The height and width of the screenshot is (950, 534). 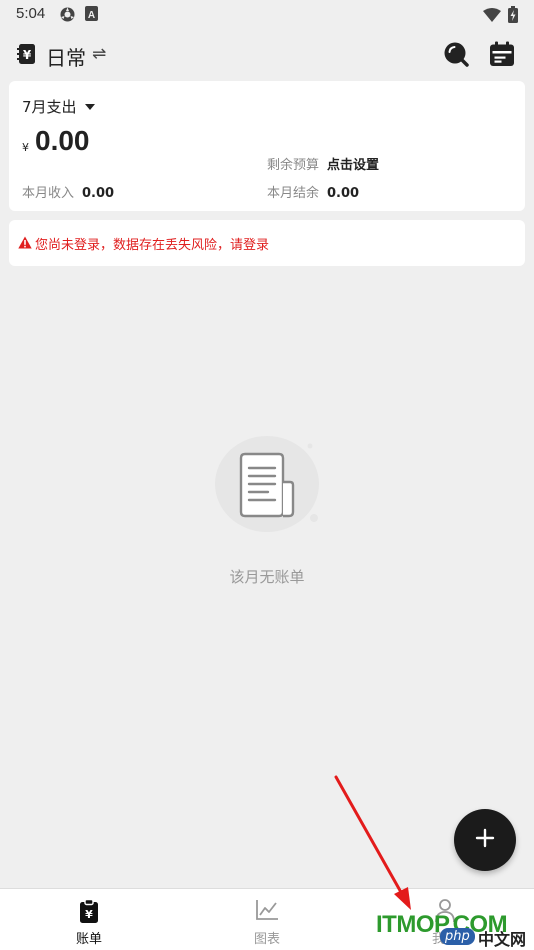 I want to click on watermark-site: 中文网, so click(x=502, y=939).